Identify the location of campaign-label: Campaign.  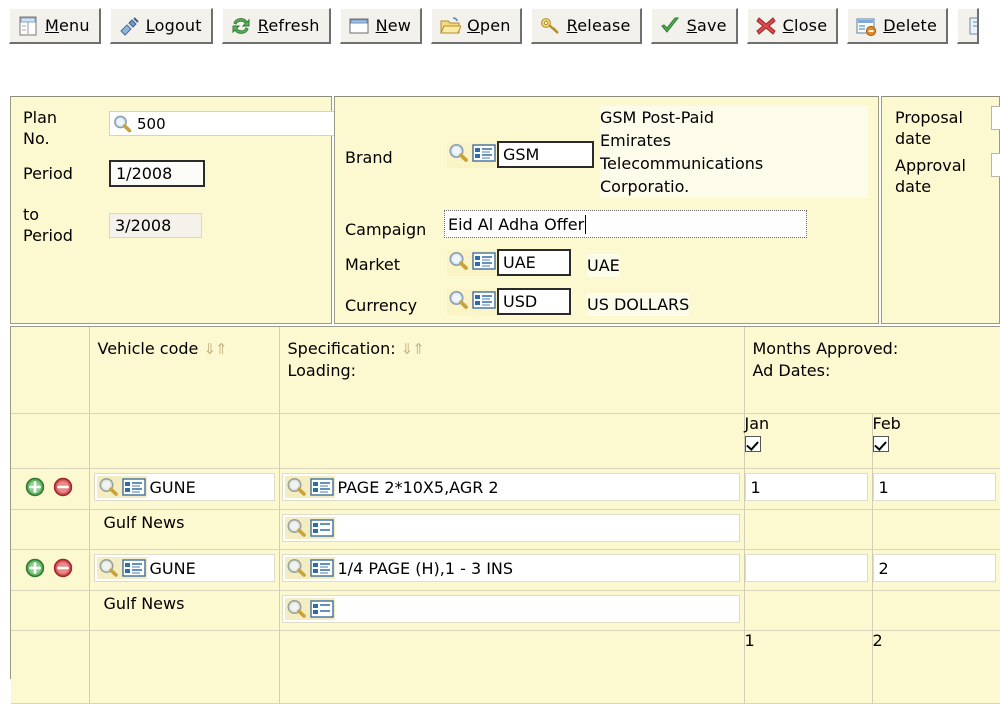
(386, 229).